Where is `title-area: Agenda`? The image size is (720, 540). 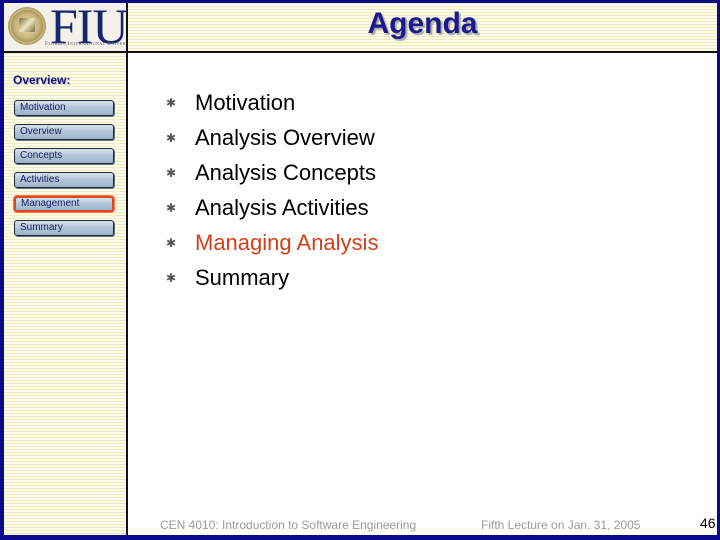
title-area: Agenda is located at coordinates (422, 27).